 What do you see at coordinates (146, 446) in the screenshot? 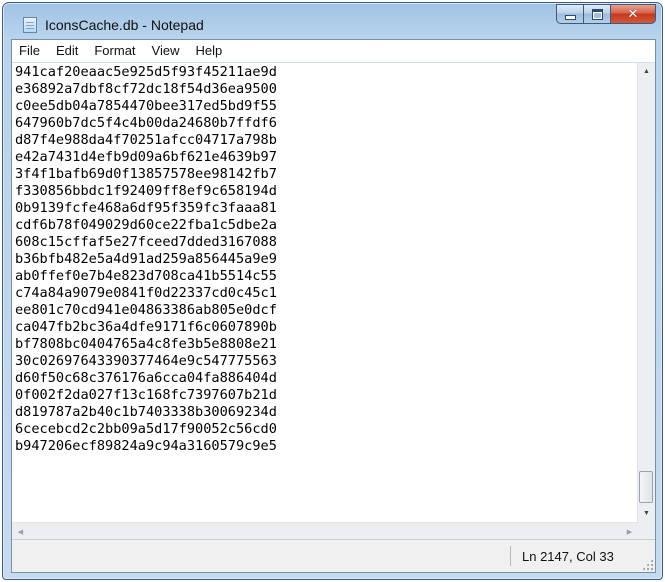
I see `text-line: b947206ecf89824a9c94a3160579c9e5` at bounding box center [146, 446].